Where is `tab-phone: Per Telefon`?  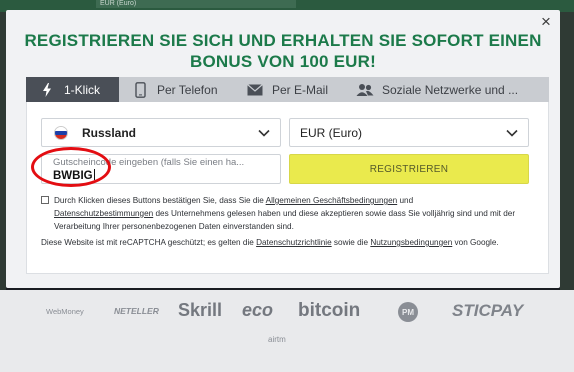 tab-phone: Per Telefon is located at coordinates (176, 89).